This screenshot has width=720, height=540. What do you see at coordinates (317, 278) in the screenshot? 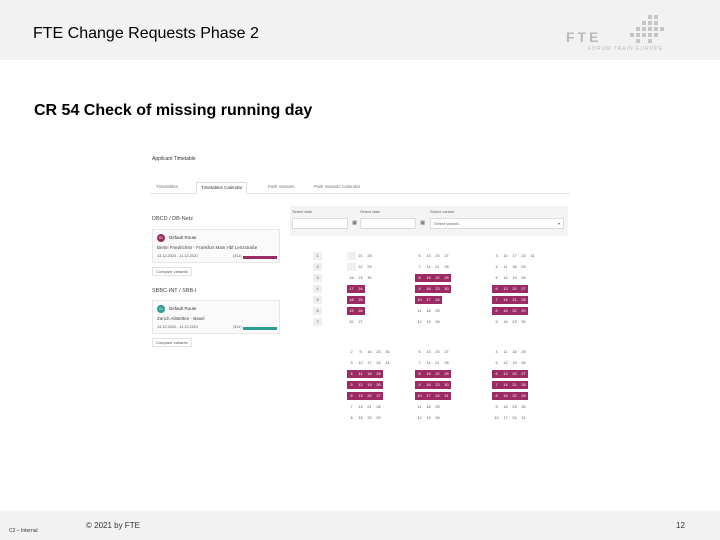
I see `empty-day-cell: 3` at bounding box center [317, 278].